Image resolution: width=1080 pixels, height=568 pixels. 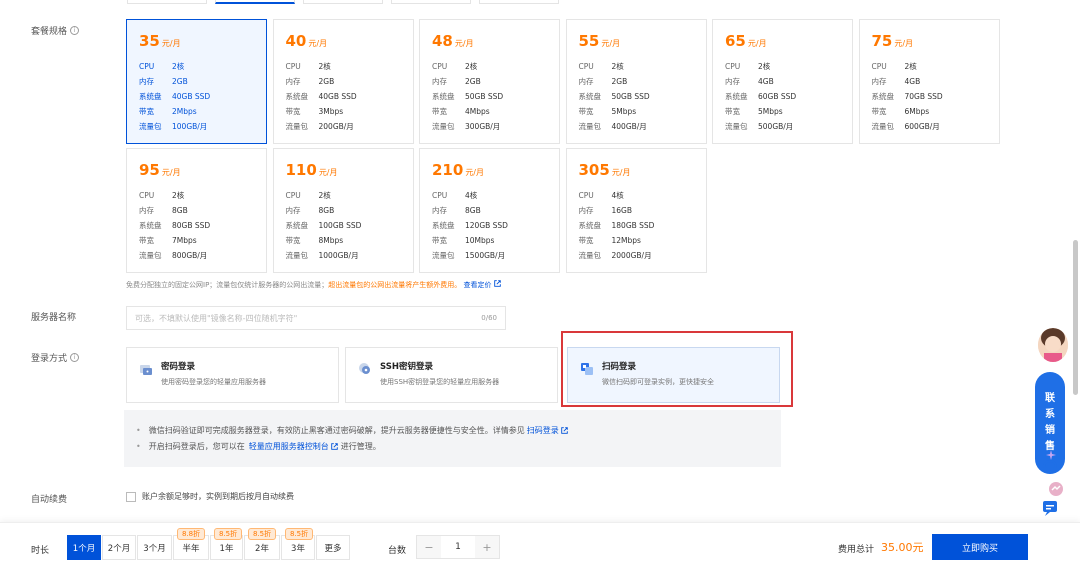 What do you see at coordinates (49, 32) in the screenshot?
I see `plan-spec-label-text: 套餐规格` at bounding box center [49, 32].